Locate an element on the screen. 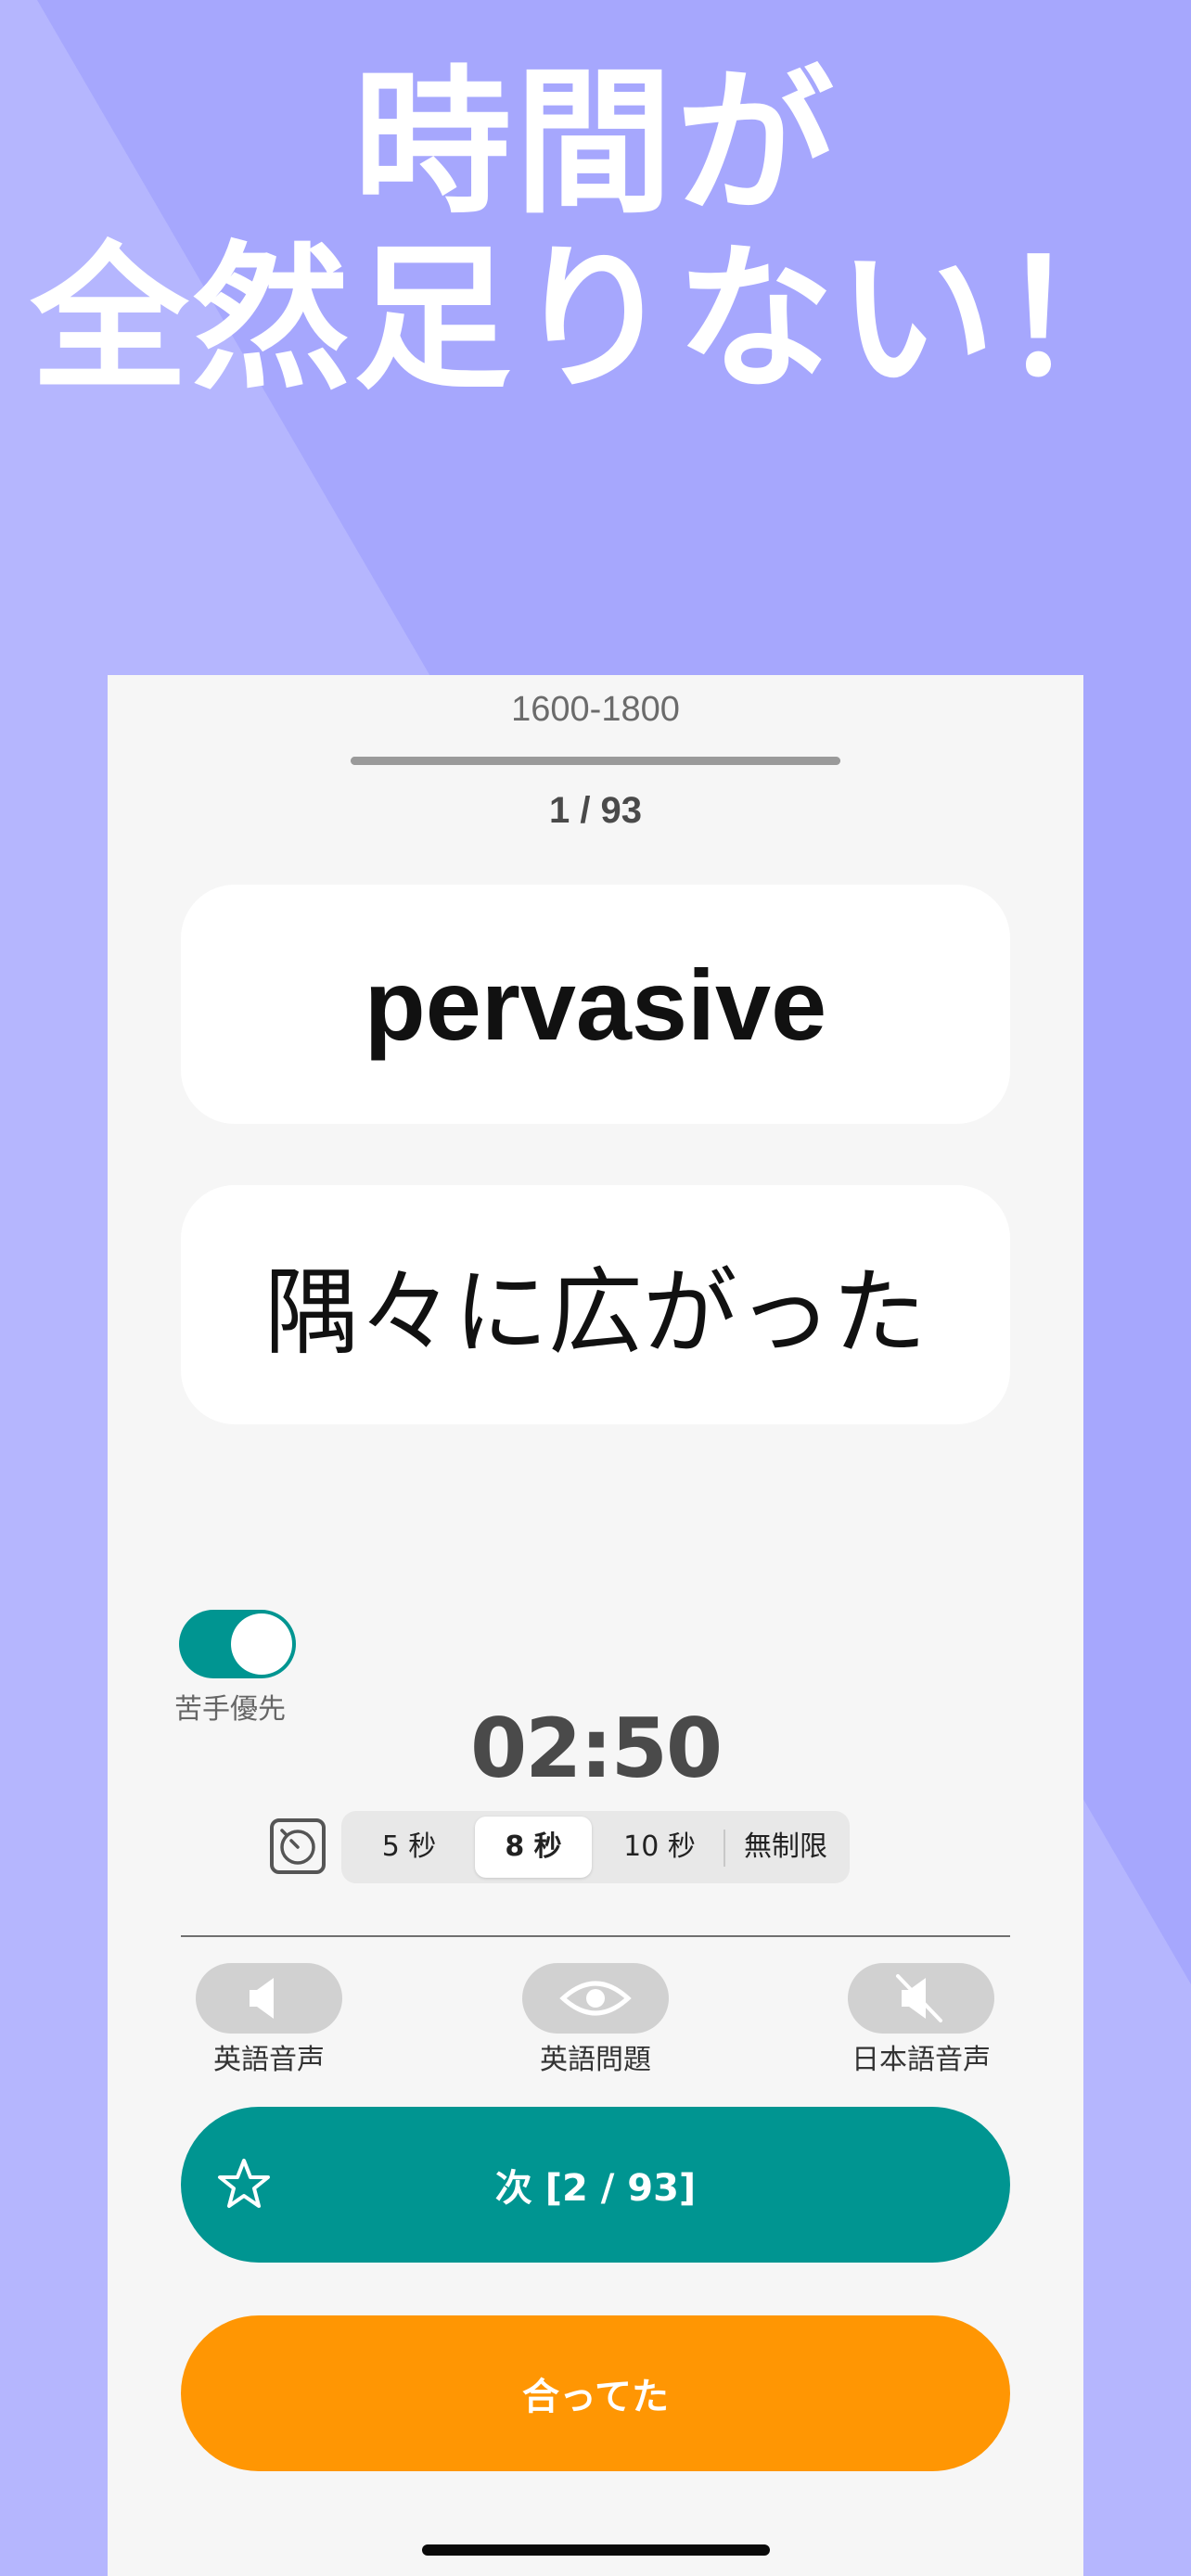 The height and width of the screenshot is (2576, 1191). seg-unlimited: 無制限 is located at coordinates (785, 1847).